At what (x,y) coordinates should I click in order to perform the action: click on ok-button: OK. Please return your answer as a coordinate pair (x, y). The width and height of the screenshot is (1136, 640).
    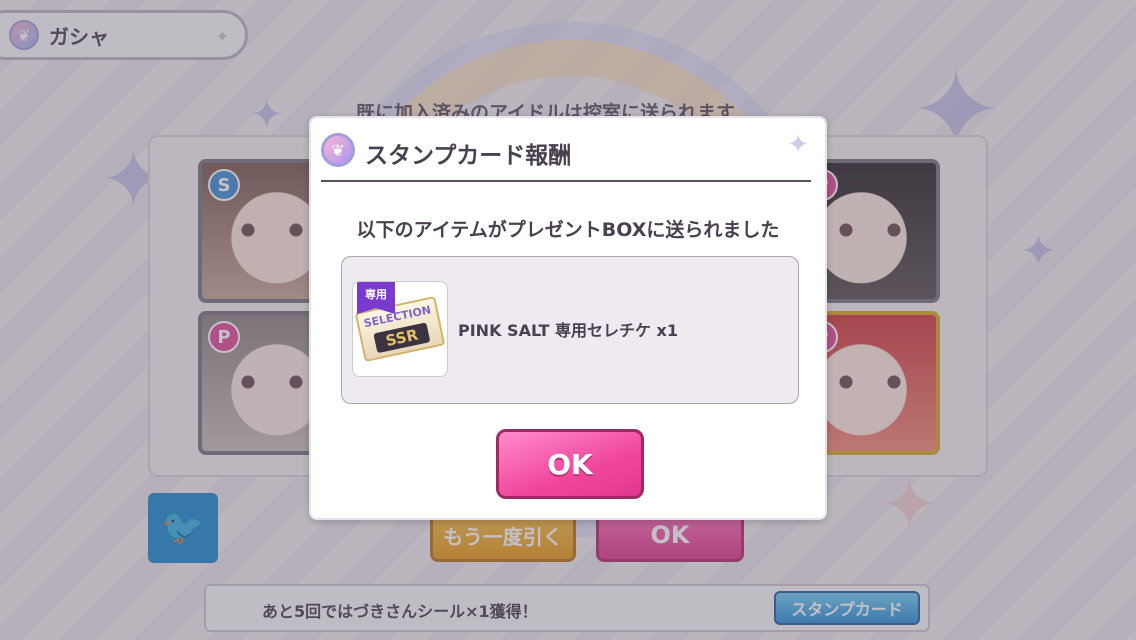
    Looking at the image, I should click on (570, 464).